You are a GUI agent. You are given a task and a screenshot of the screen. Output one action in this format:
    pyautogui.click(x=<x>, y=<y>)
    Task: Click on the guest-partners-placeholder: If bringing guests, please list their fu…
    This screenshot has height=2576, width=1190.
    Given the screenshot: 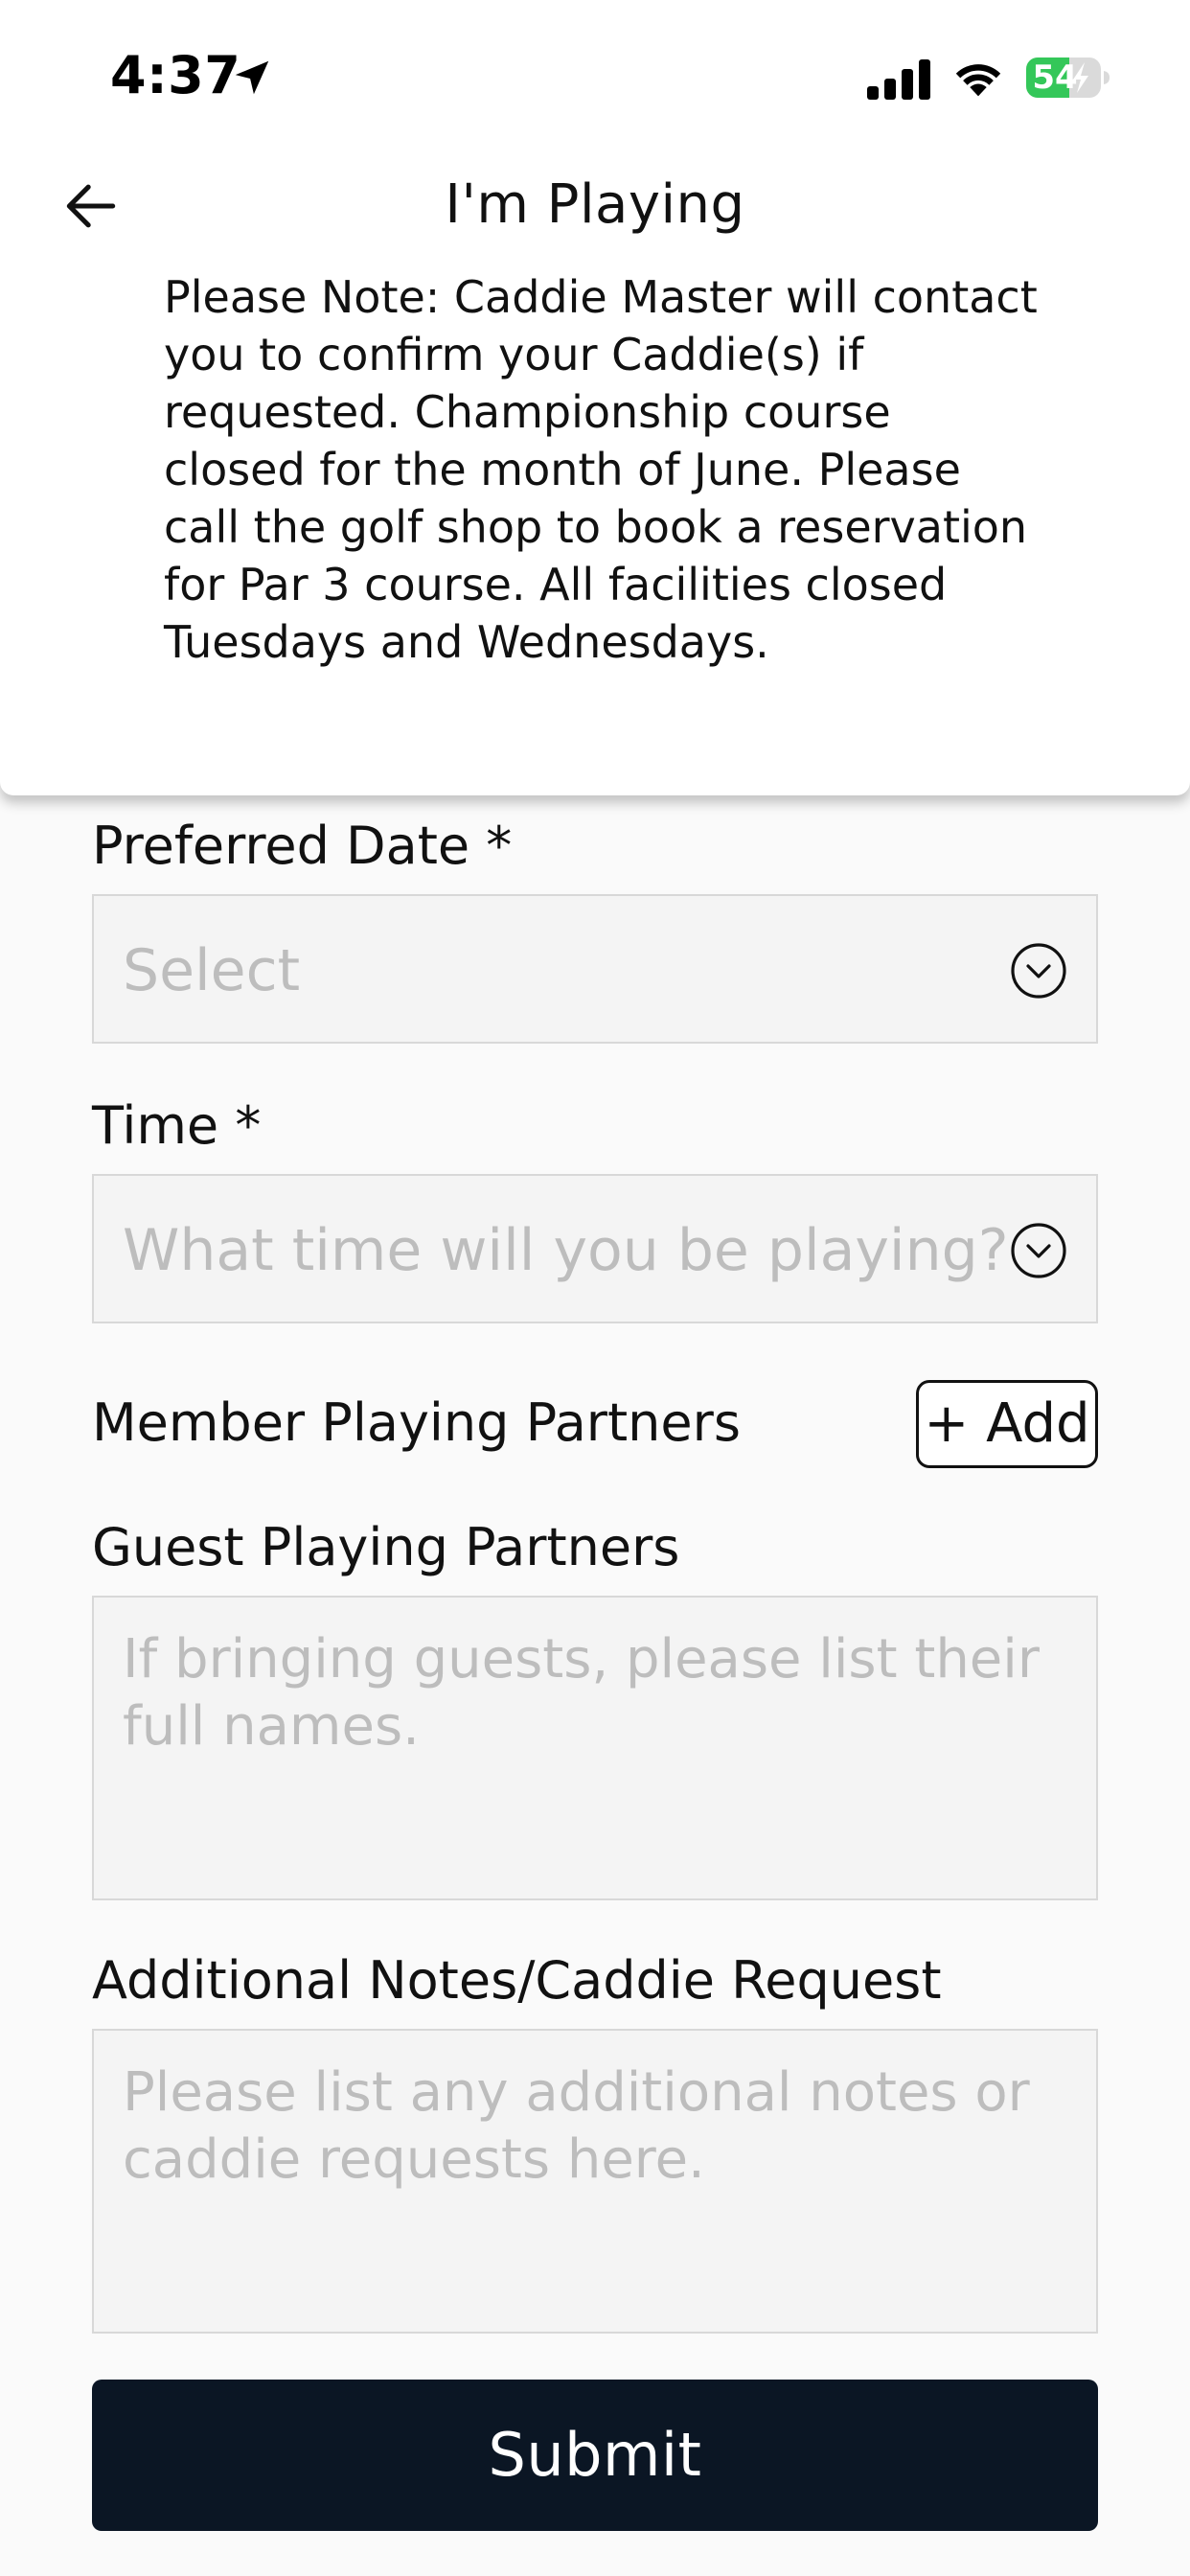 What is the action you would take?
    pyautogui.click(x=581, y=1693)
    